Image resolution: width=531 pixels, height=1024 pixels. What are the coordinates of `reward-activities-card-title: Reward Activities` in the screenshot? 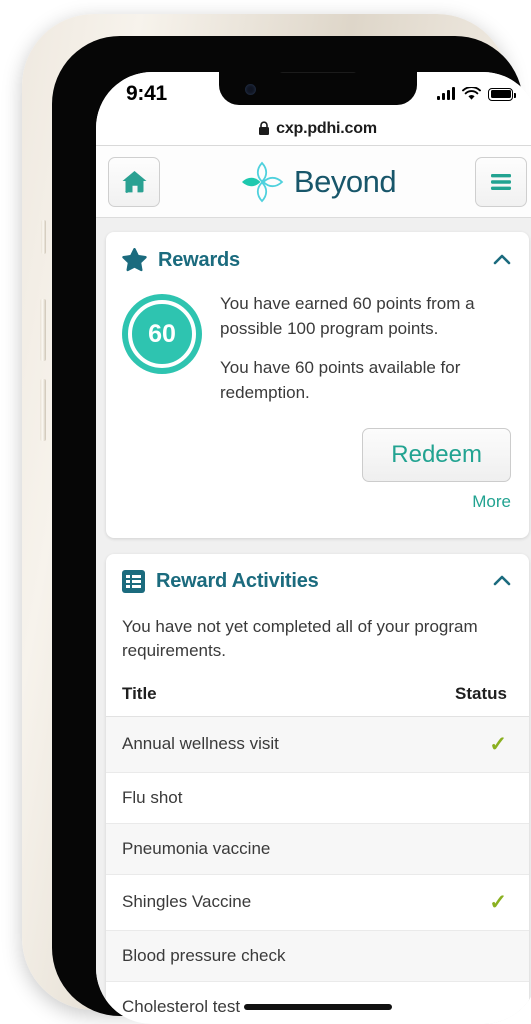 It's located at (237, 580).